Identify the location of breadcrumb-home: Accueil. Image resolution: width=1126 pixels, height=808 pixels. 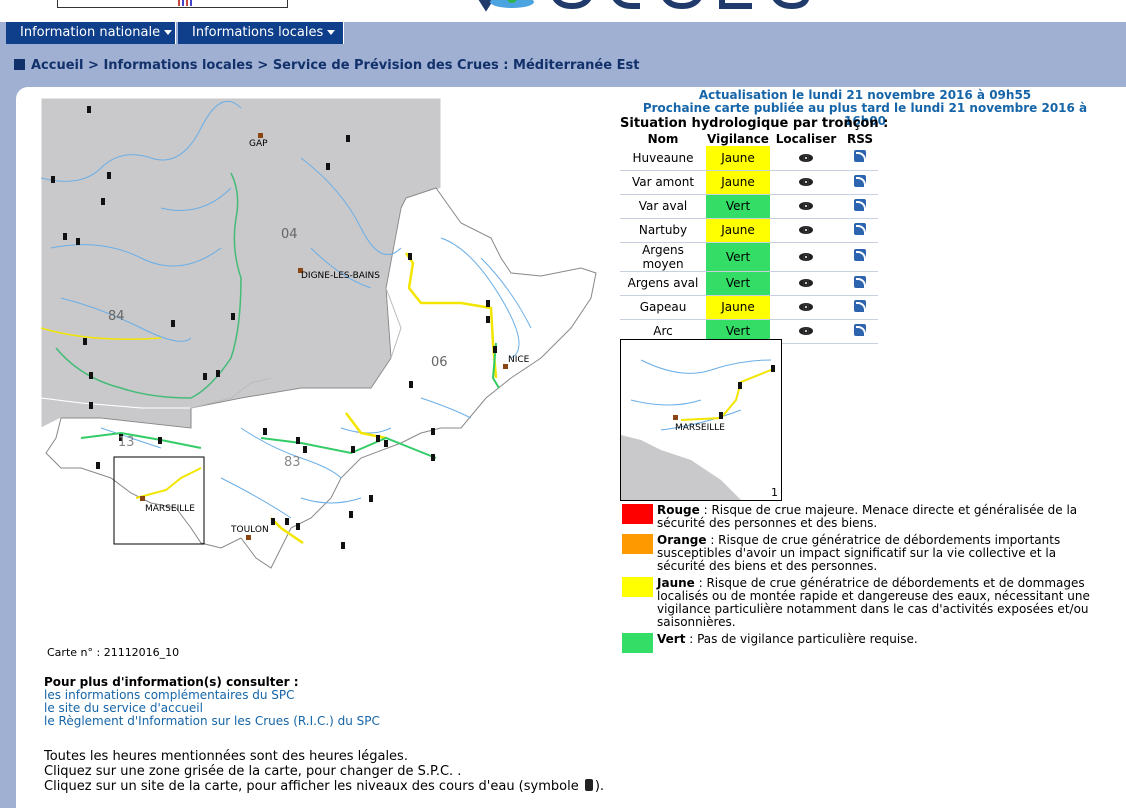
(57, 65).